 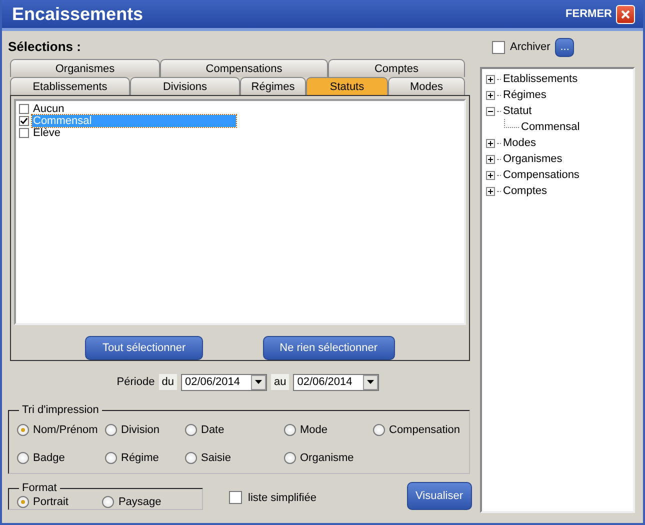 What do you see at coordinates (525, 191) in the screenshot?
I see `tree-item: Comptes` at bounding box center [525, 191].